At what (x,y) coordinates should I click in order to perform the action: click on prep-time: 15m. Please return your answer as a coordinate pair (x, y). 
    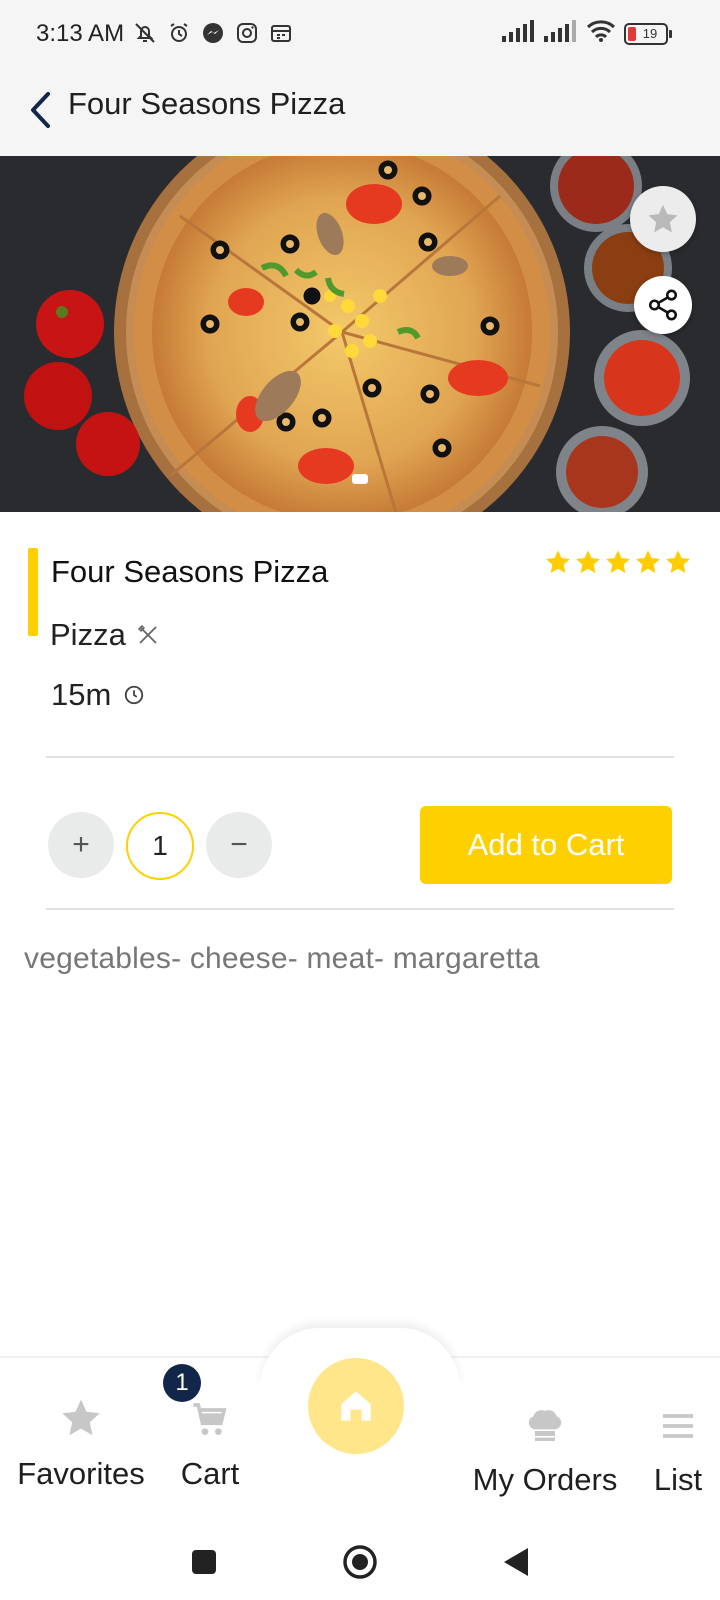
    Looking at the image, I should click on (81, 694).